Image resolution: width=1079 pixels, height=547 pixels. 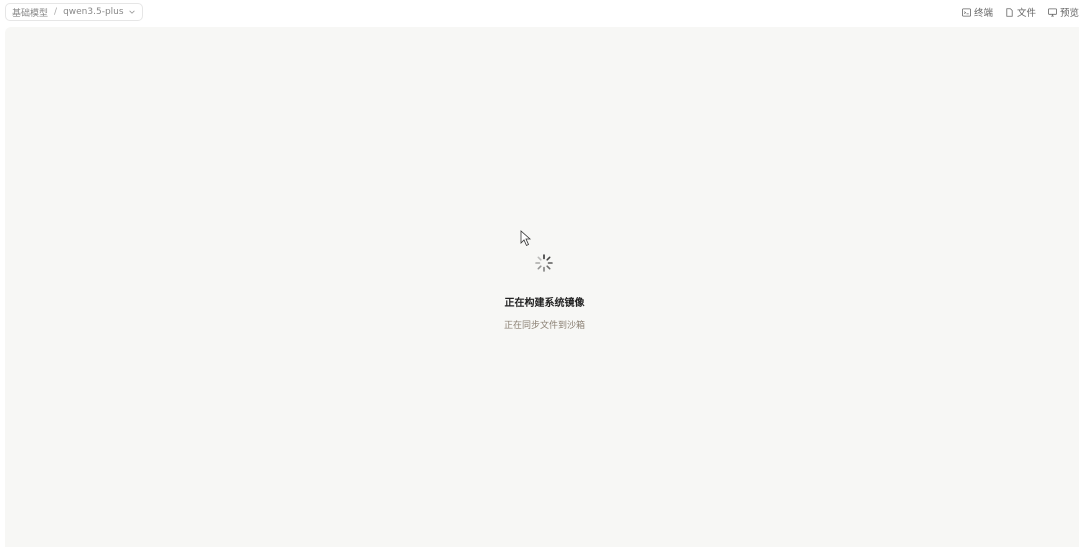 I want to click on file-icon, so click(x=1009, y=12).